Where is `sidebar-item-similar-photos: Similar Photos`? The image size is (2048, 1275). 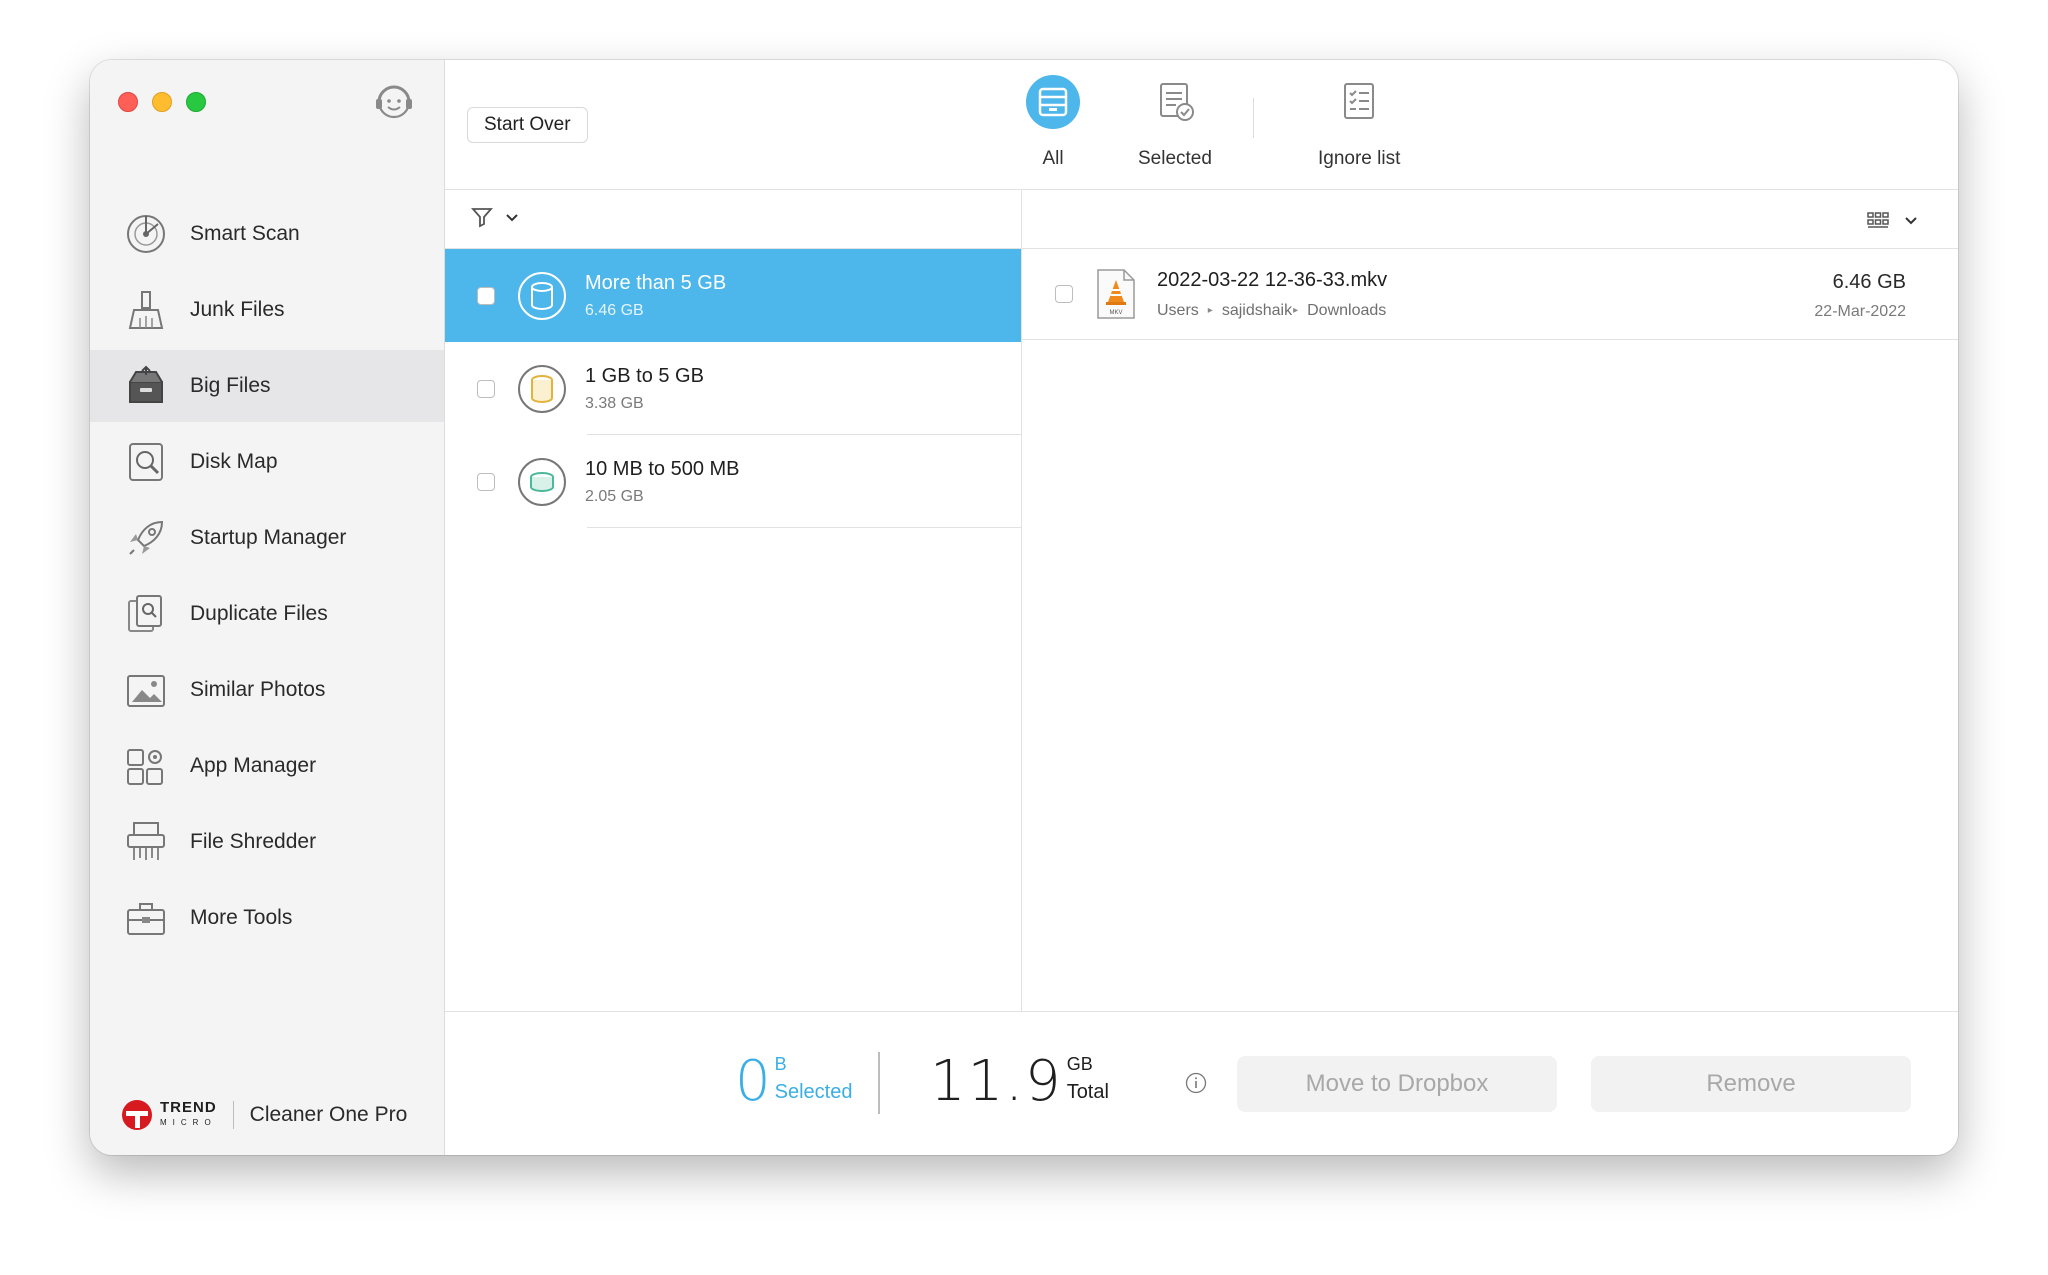 sidebar-item-similar-photos: Similar Photos is located at coordinates (267, 690).